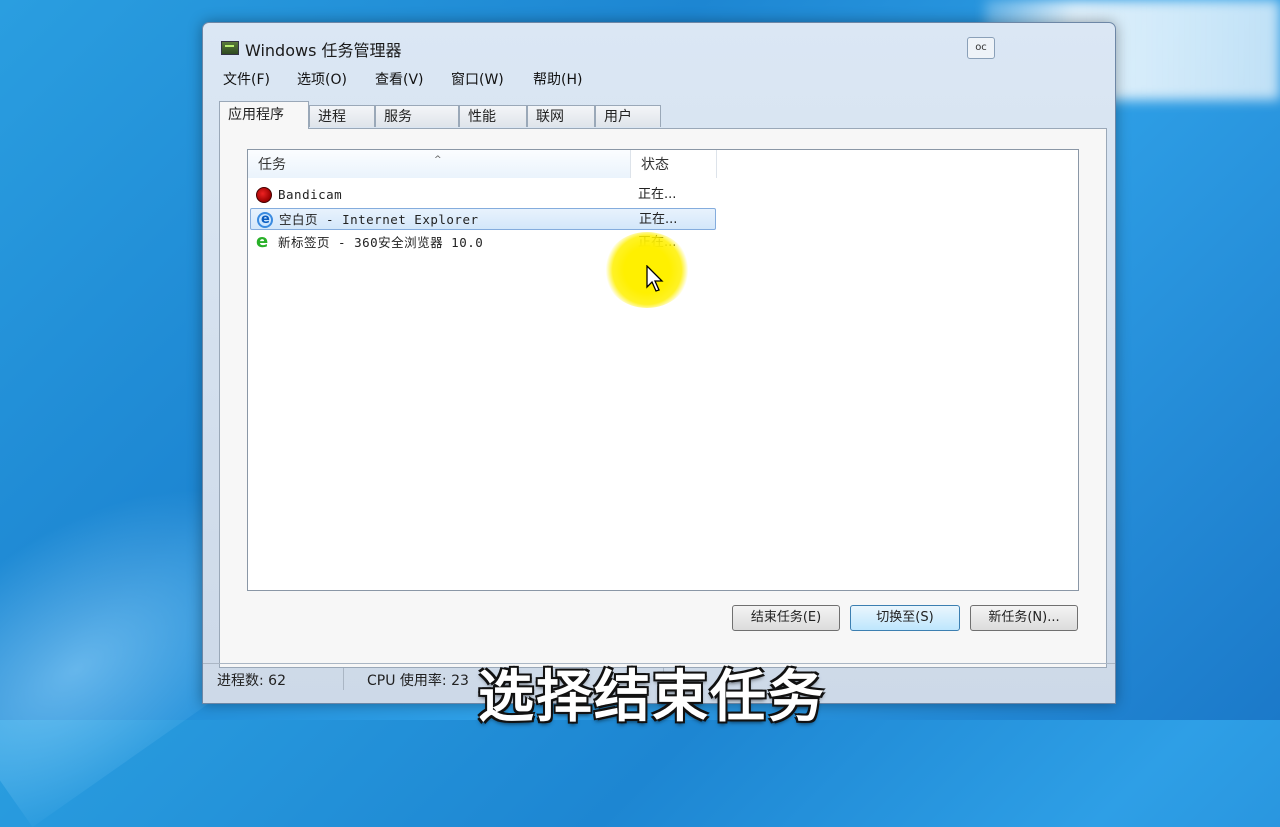 Image resolution: width=1280 pixels, height=827 pixels. I want to click on menu-file: 文件(F), so click(246, 79).